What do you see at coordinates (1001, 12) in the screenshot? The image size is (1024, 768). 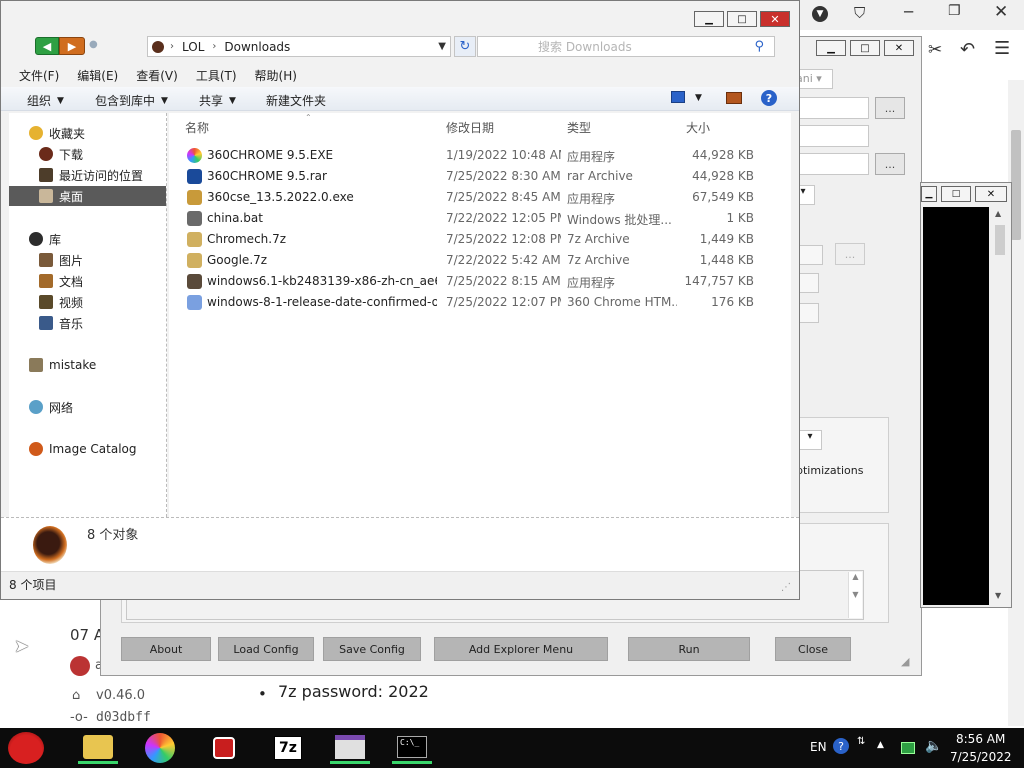 I see `close-icon: ✕` at bounding box center [1001, 12].